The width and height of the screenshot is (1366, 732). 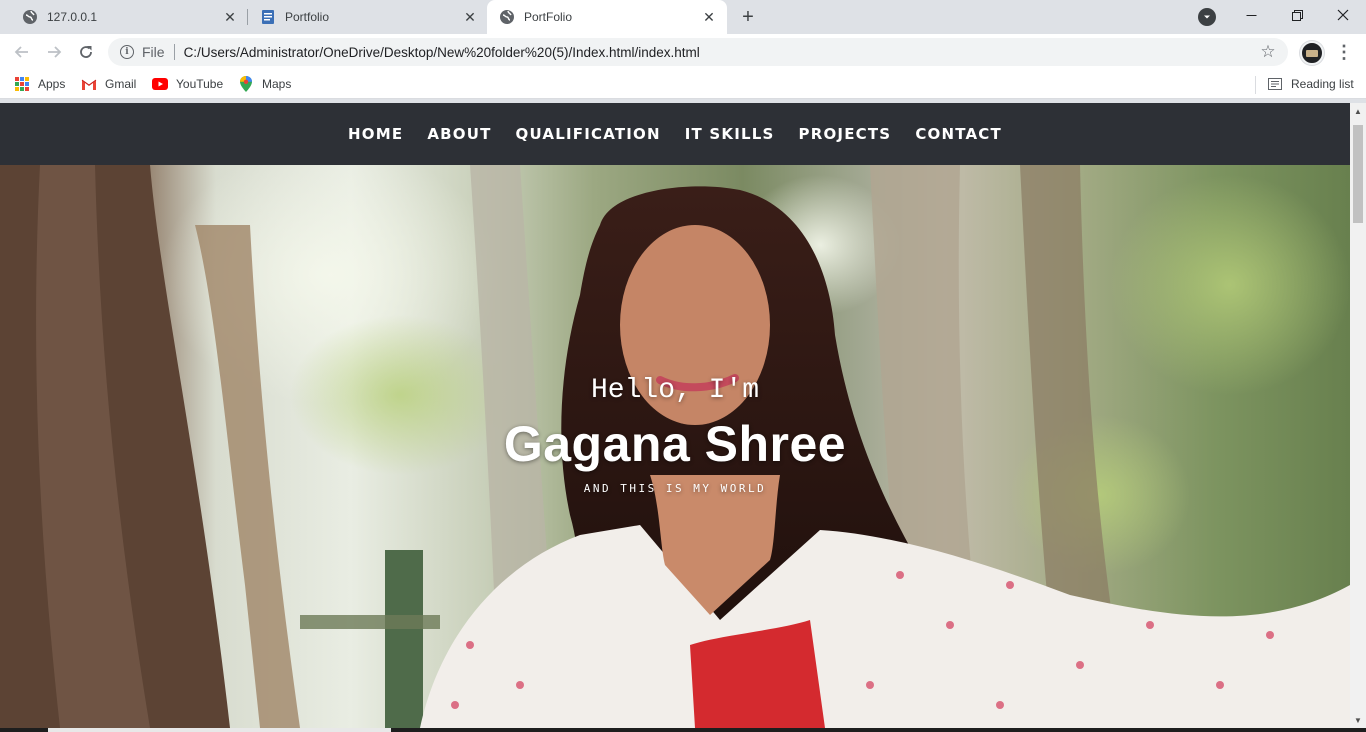 I want to click on taskbar-segment, so click(x=219, y=730).